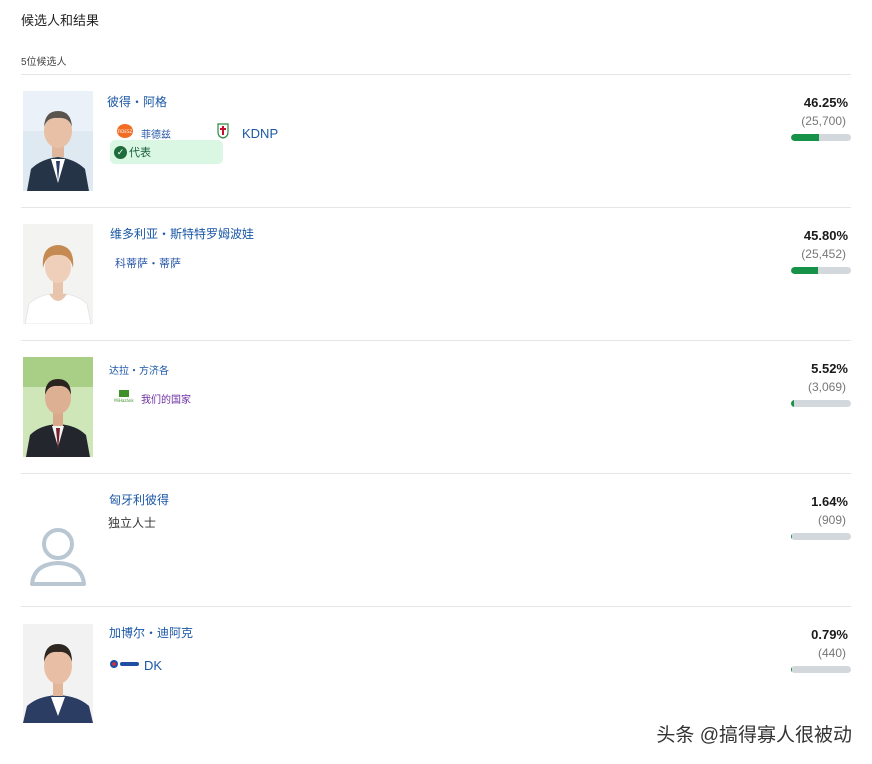 Image resolution: width=872 pixels, height=764 pixels. What do you see at coordinates (120, 152) in the screenshot?
I see `check-icon: ✓` at bounding box center [120, 152].